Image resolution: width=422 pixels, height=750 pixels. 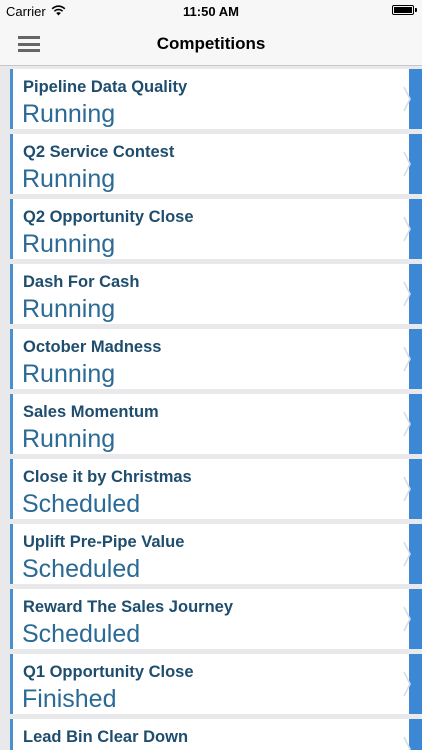 What do you see at coordinates (216, 229) in the screenshot?
I see `list-item: Q2 Opportunity Close Running` at bounding box center [216, 229].